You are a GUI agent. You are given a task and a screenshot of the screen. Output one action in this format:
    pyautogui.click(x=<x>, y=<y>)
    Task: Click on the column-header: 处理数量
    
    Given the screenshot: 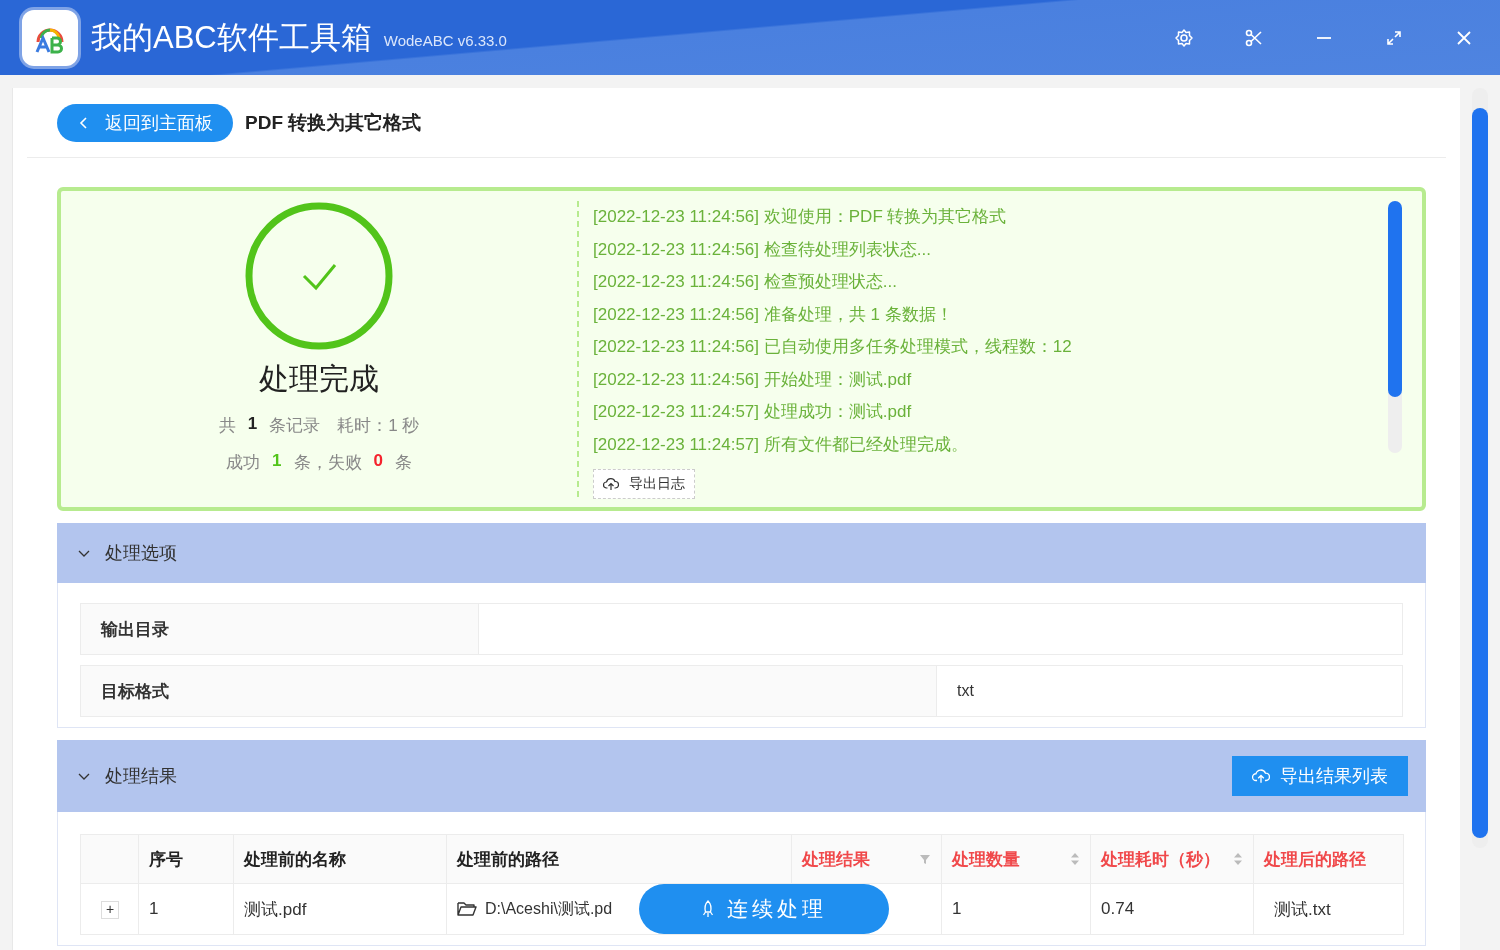 What is the action you would take?
    pyautogui.click(x=1016, y=859)
    